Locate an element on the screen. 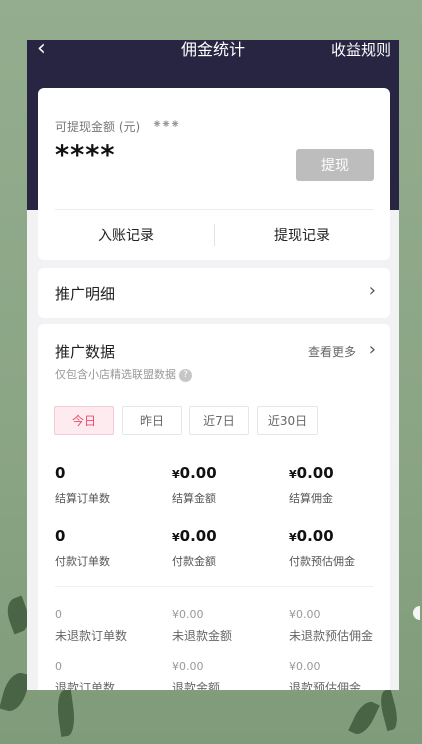 Image resolution: width=422 pixels, height=744 pixels. entry-records-button: 入账记录 is located at coordinates (126, 235).